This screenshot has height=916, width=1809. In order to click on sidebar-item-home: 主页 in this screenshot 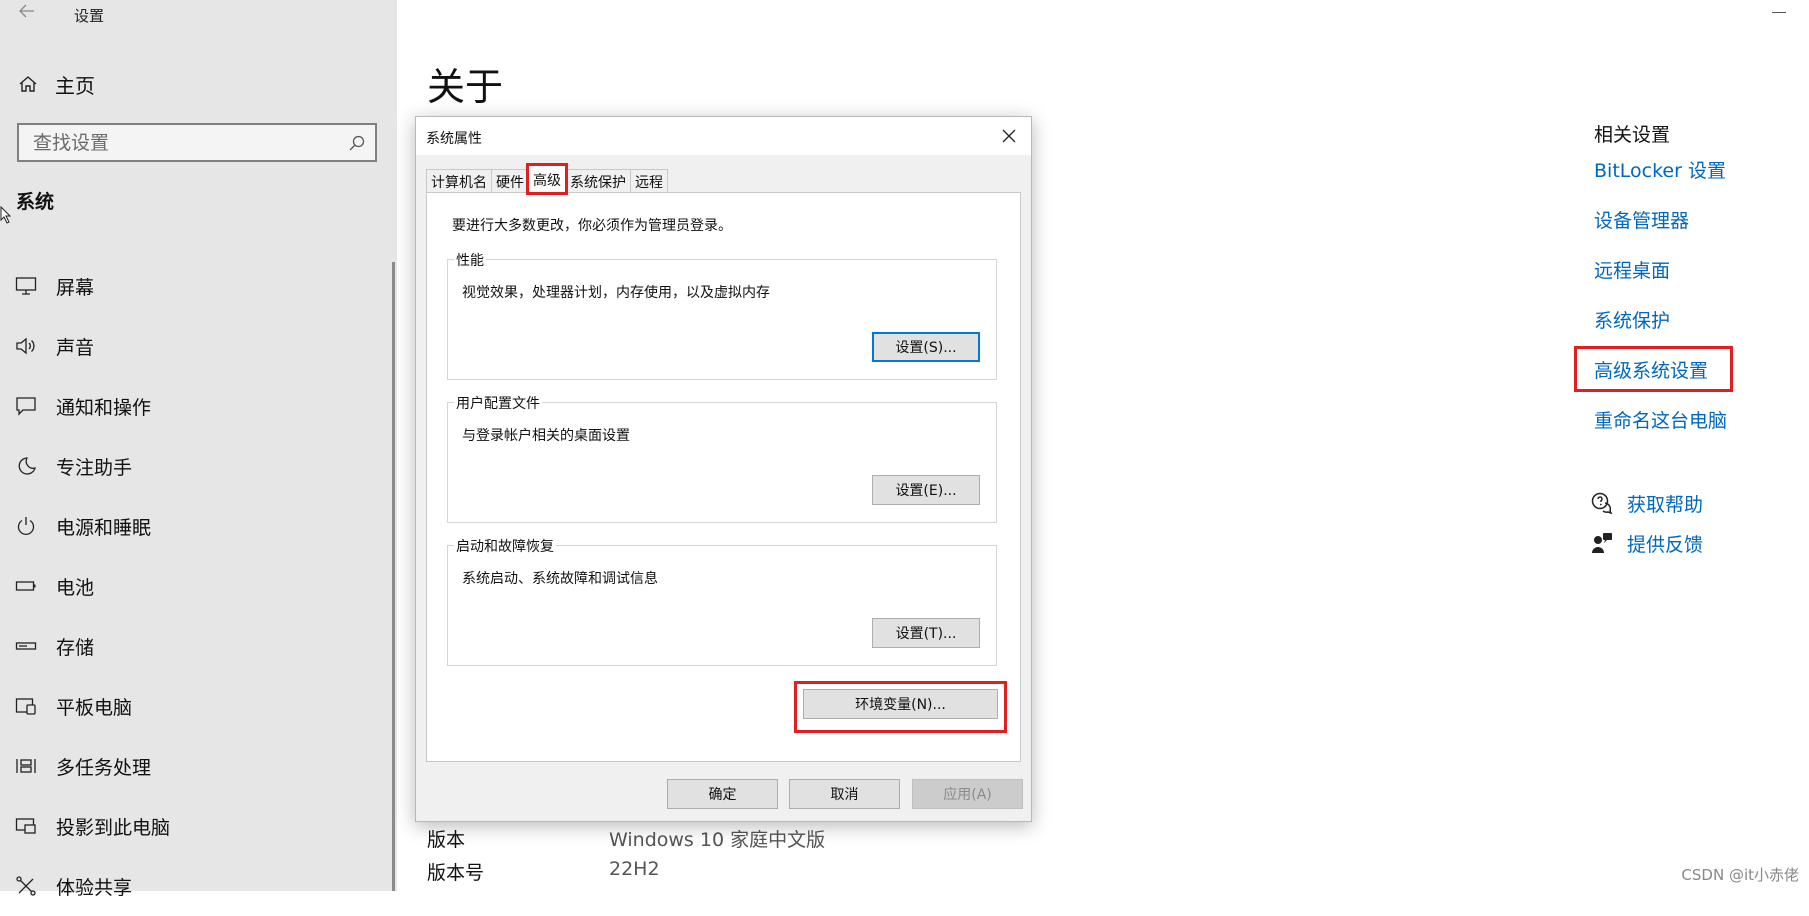, I will do `click(56, 84)`.